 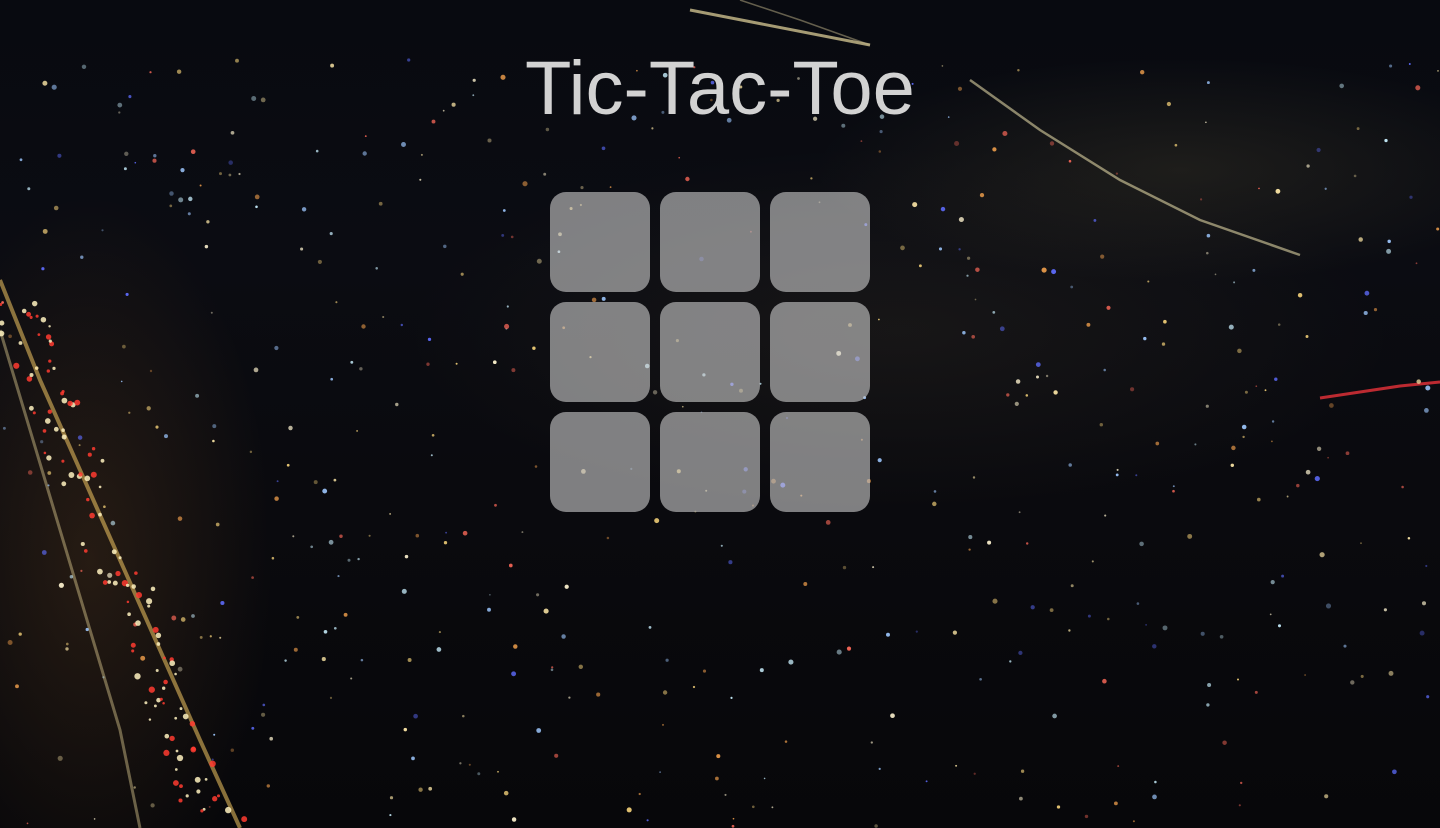 I want to click on game-board, so click(x=710, y=352).